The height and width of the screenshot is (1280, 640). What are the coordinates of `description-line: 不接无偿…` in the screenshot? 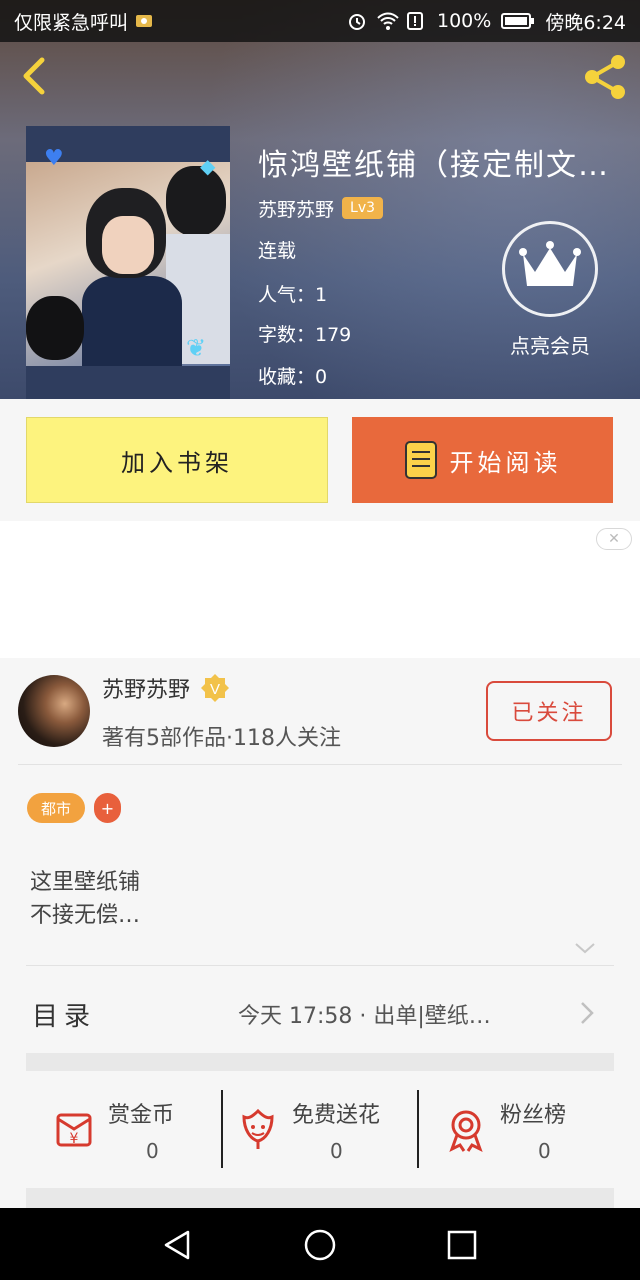 It's located at (85, 915).